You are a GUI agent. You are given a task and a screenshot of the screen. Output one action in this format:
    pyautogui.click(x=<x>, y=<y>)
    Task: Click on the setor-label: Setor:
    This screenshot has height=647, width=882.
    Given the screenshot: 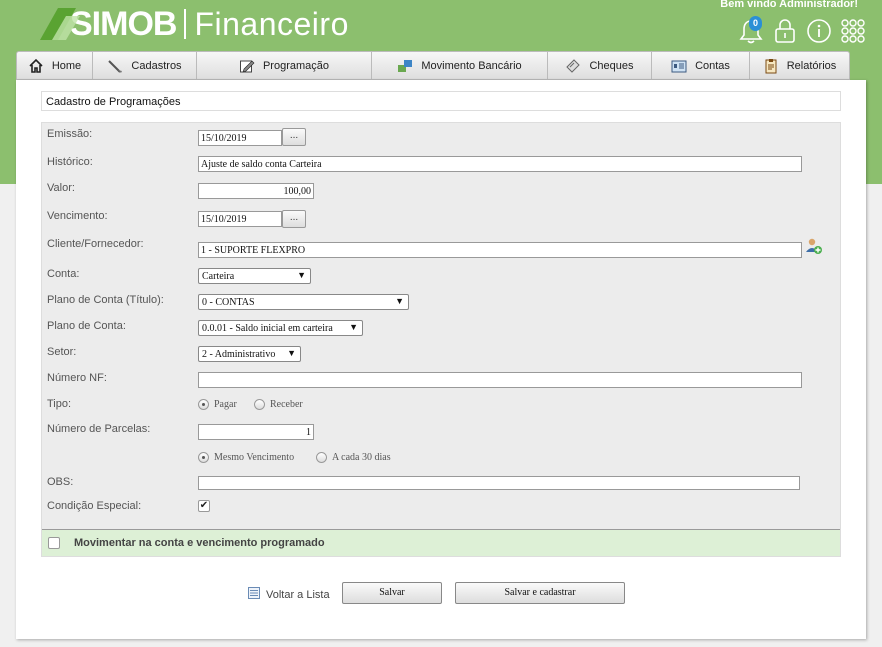 What is the action you would take?
    pyautogui.click(x=62, y=352)
    